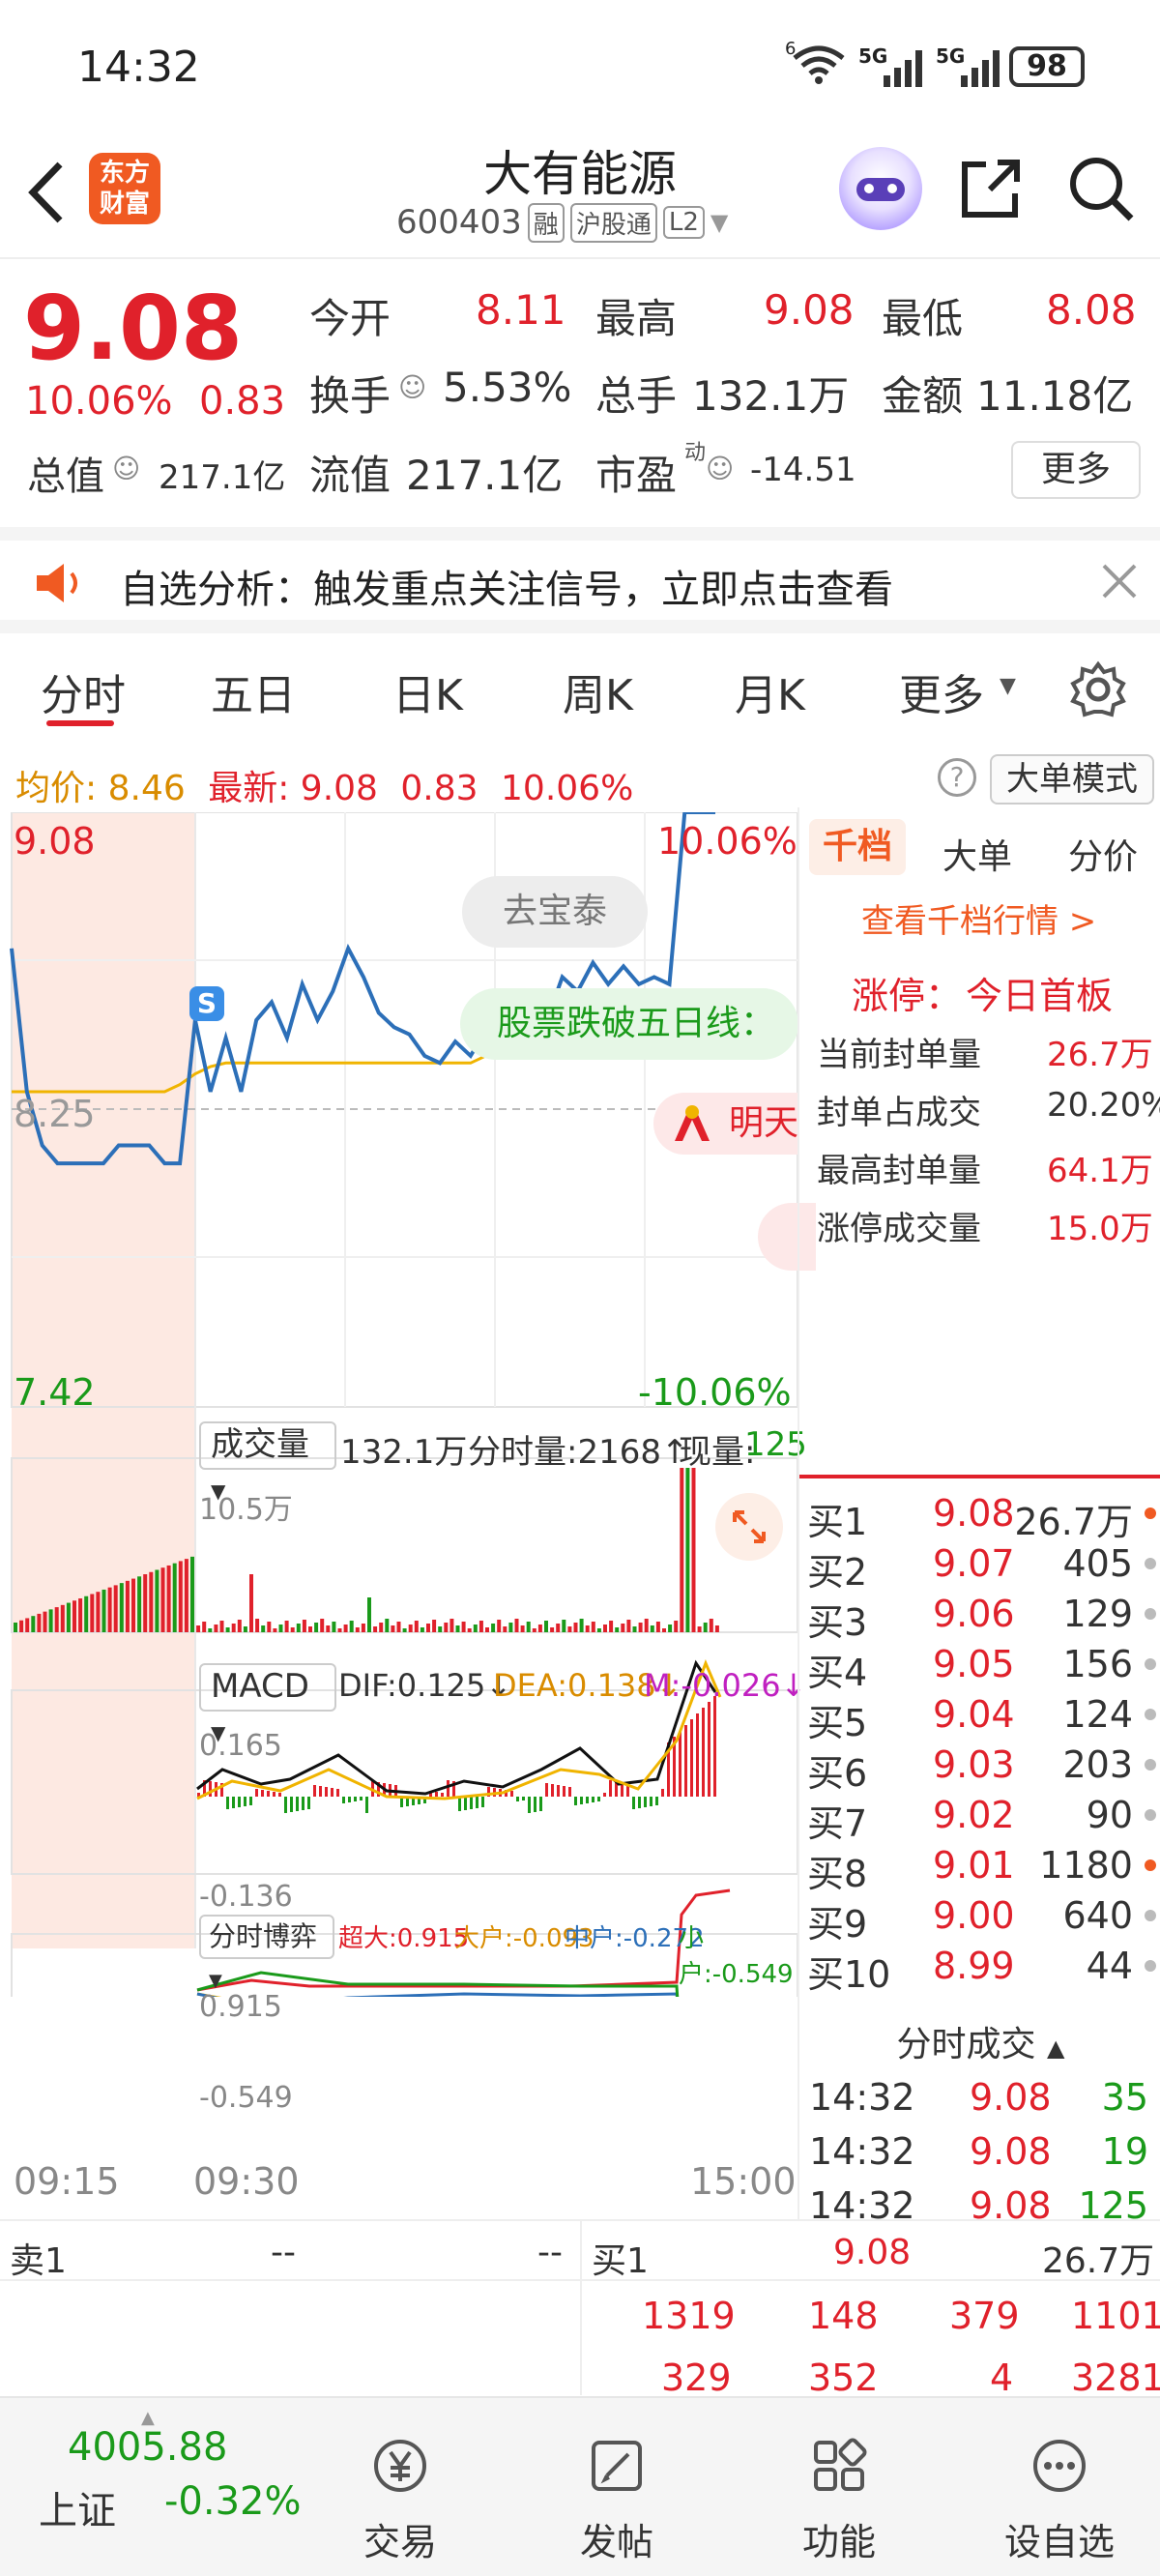  What do you see at coordinates (83, 691) in the screenshot?
I see `tab-intraday: 分时` at bounding box center [83, 691].